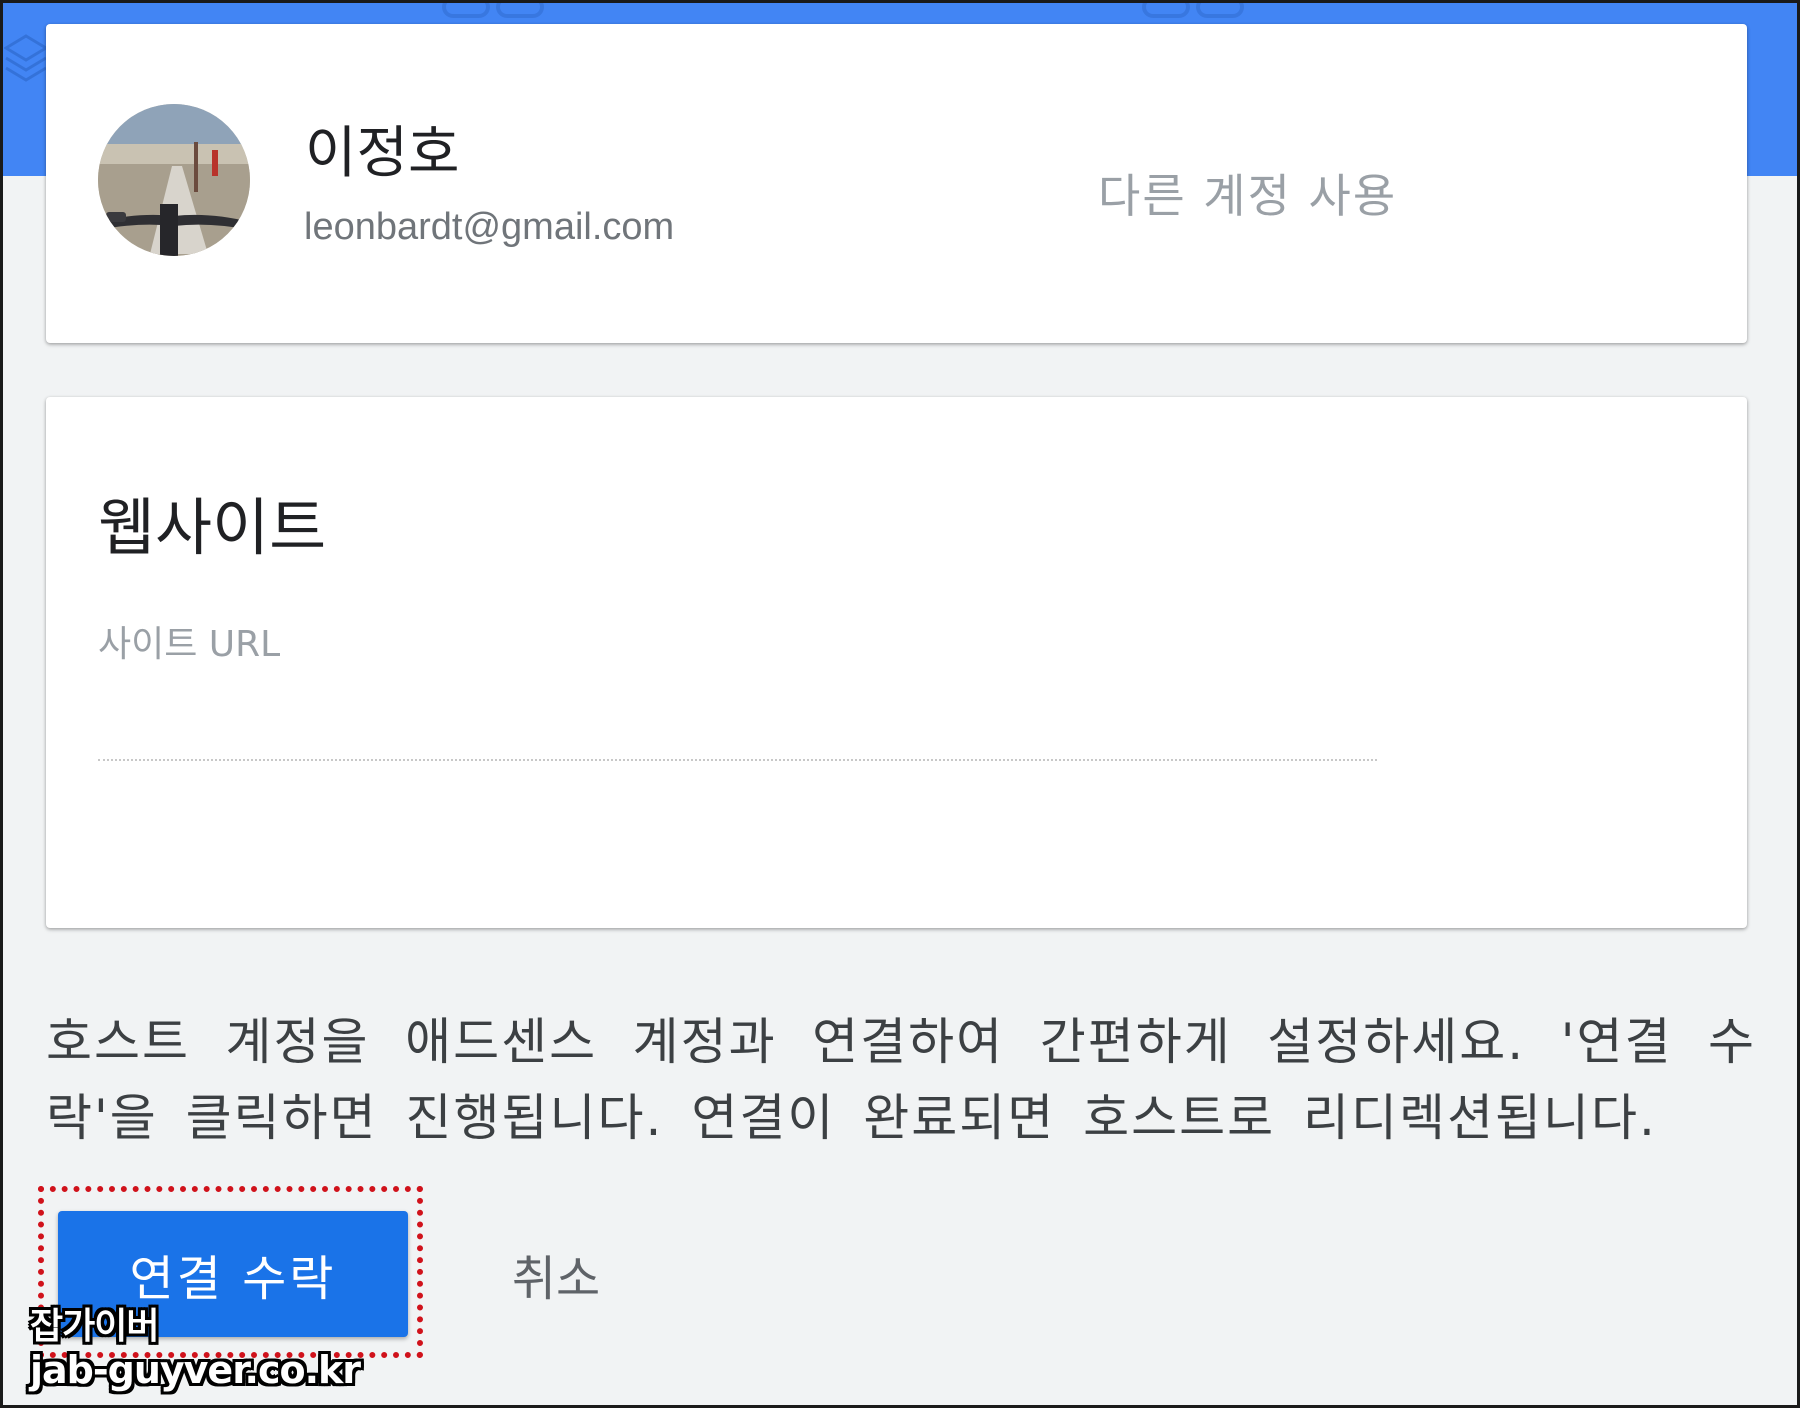 The image size is (1800, 1408). What do you see at coordinates (737, 693) in the screenshot?
I see `site-url-input` at bounding box center [737, 693].